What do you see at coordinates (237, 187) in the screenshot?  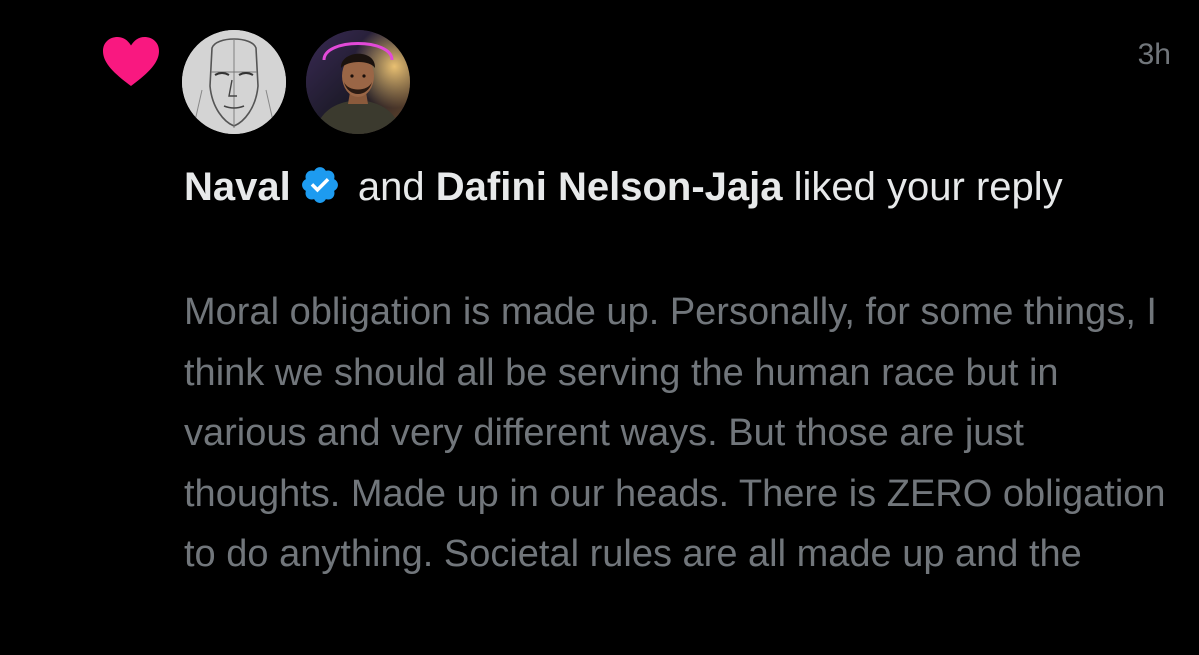 I see `user-name-naval: Naval` at bounding box center [237, 187].